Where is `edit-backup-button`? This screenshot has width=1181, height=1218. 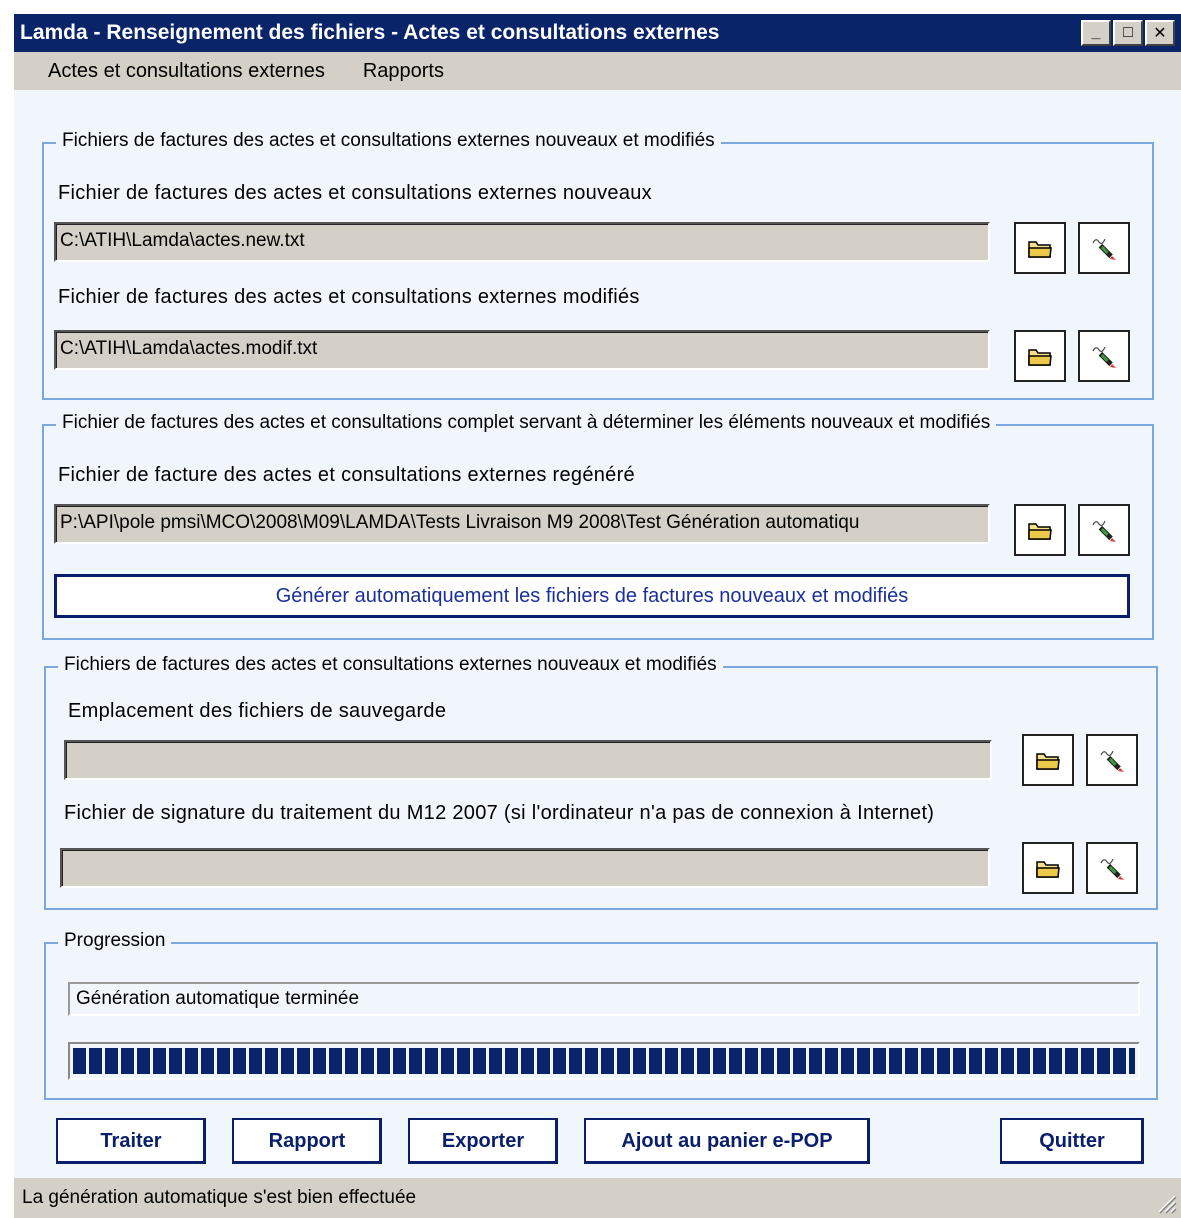 edit-backup-button is located at coordinates (1112, 760).